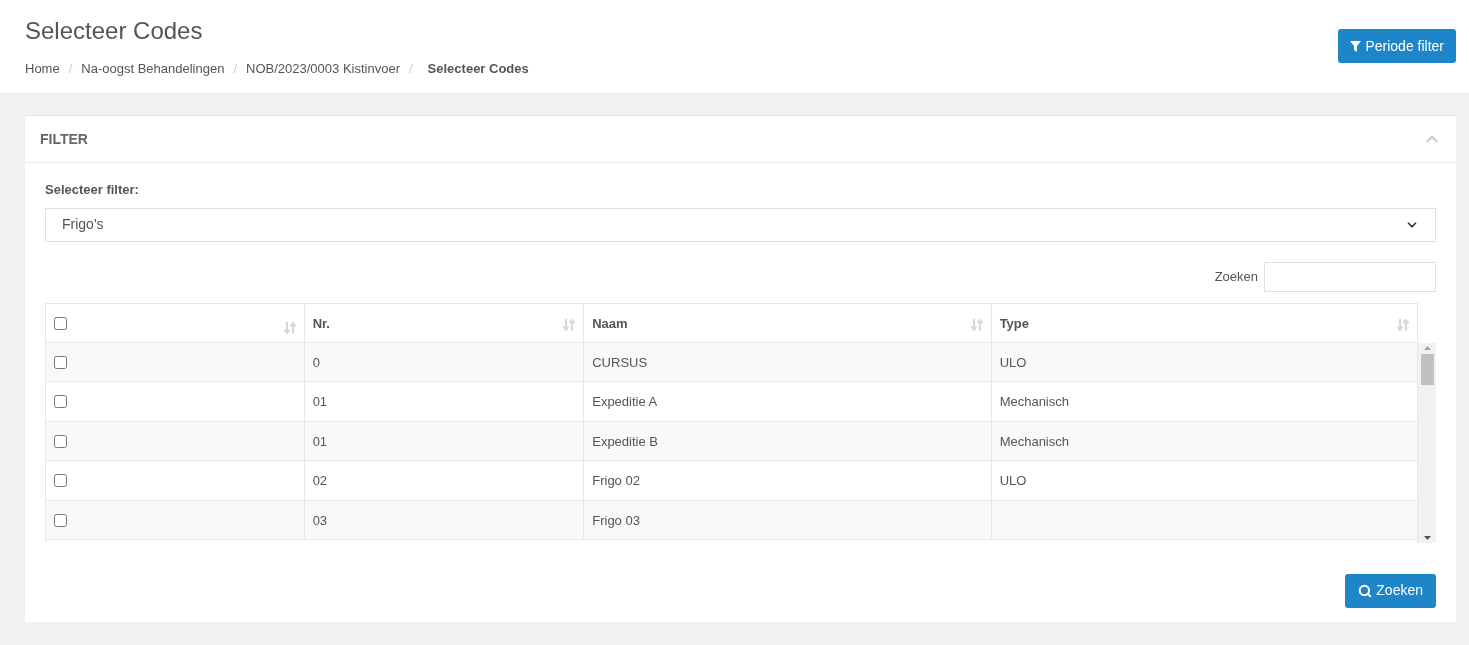 This screenshot has height=645, width=1469. I want to click on column-header: Type, so click(1014, 323).